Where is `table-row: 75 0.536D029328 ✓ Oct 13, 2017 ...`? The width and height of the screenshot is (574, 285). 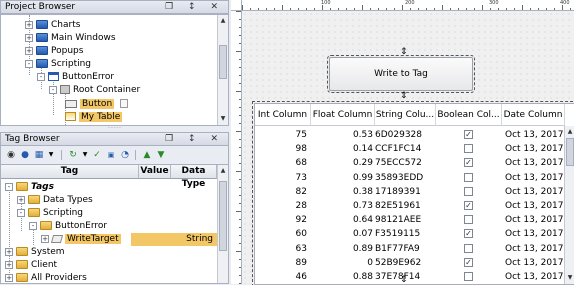
table-row: 75 0.536D029328 ✓ Oct 13, 2017 ... is located at coordinates (410, 135).